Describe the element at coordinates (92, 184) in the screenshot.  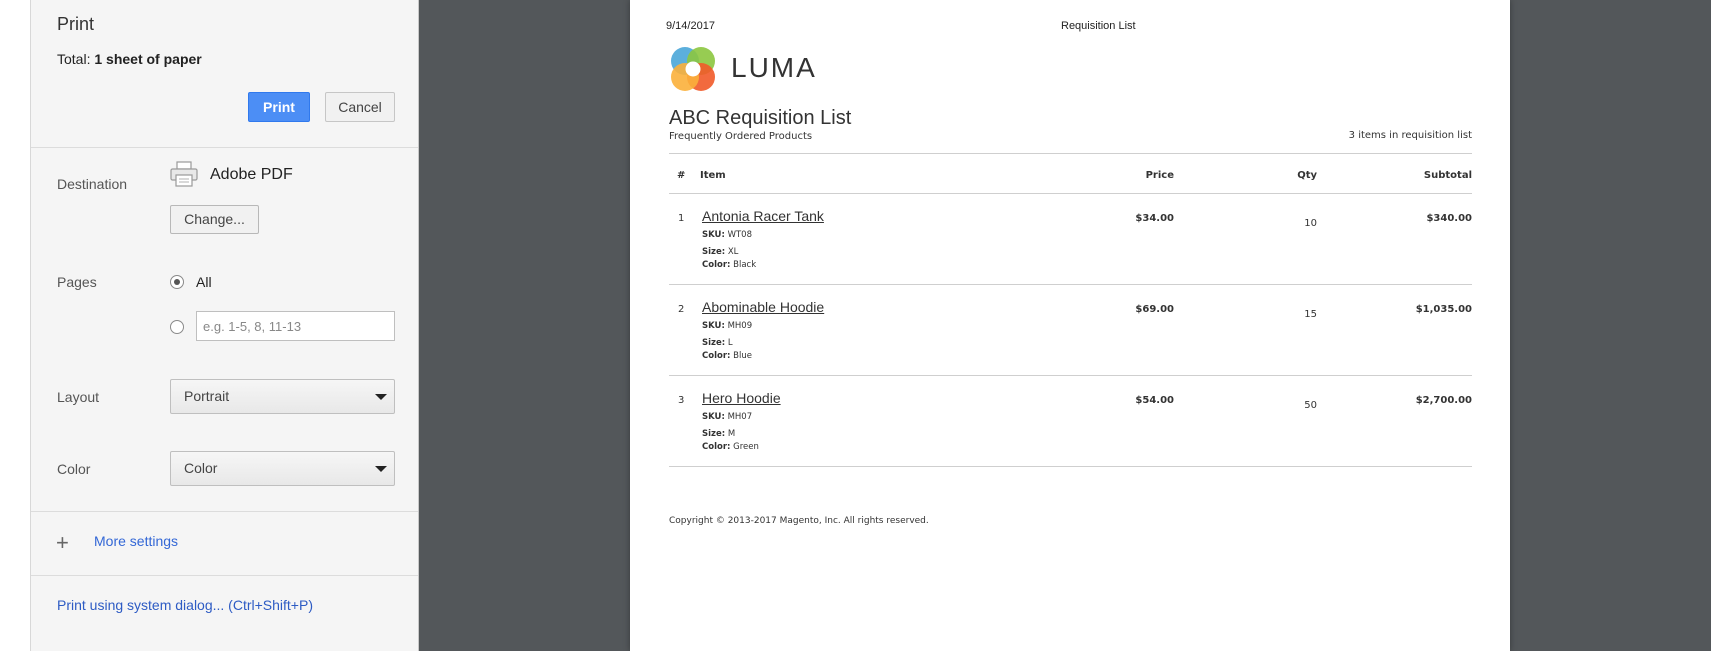
I see `destination-label: Destination` at that location.